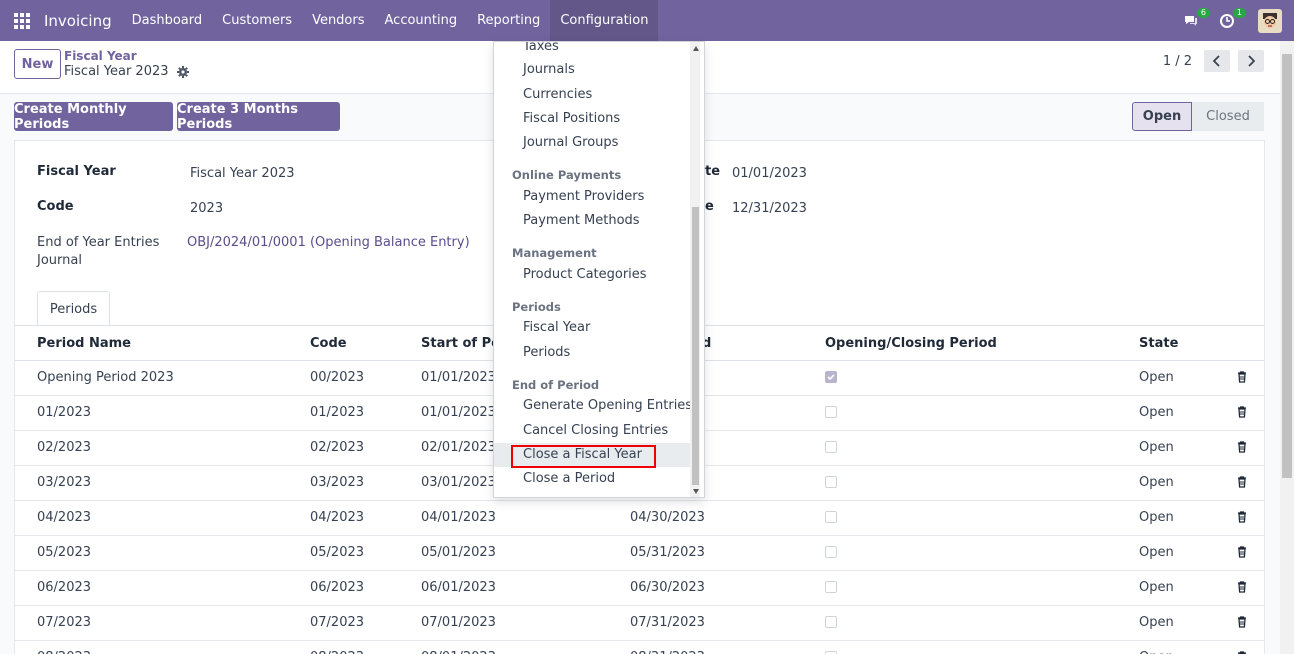  What do you see at coordinates (458, 482) in the screenshot?
I see `cell-start: 03/01/2023` at bounding box center [458, 482].